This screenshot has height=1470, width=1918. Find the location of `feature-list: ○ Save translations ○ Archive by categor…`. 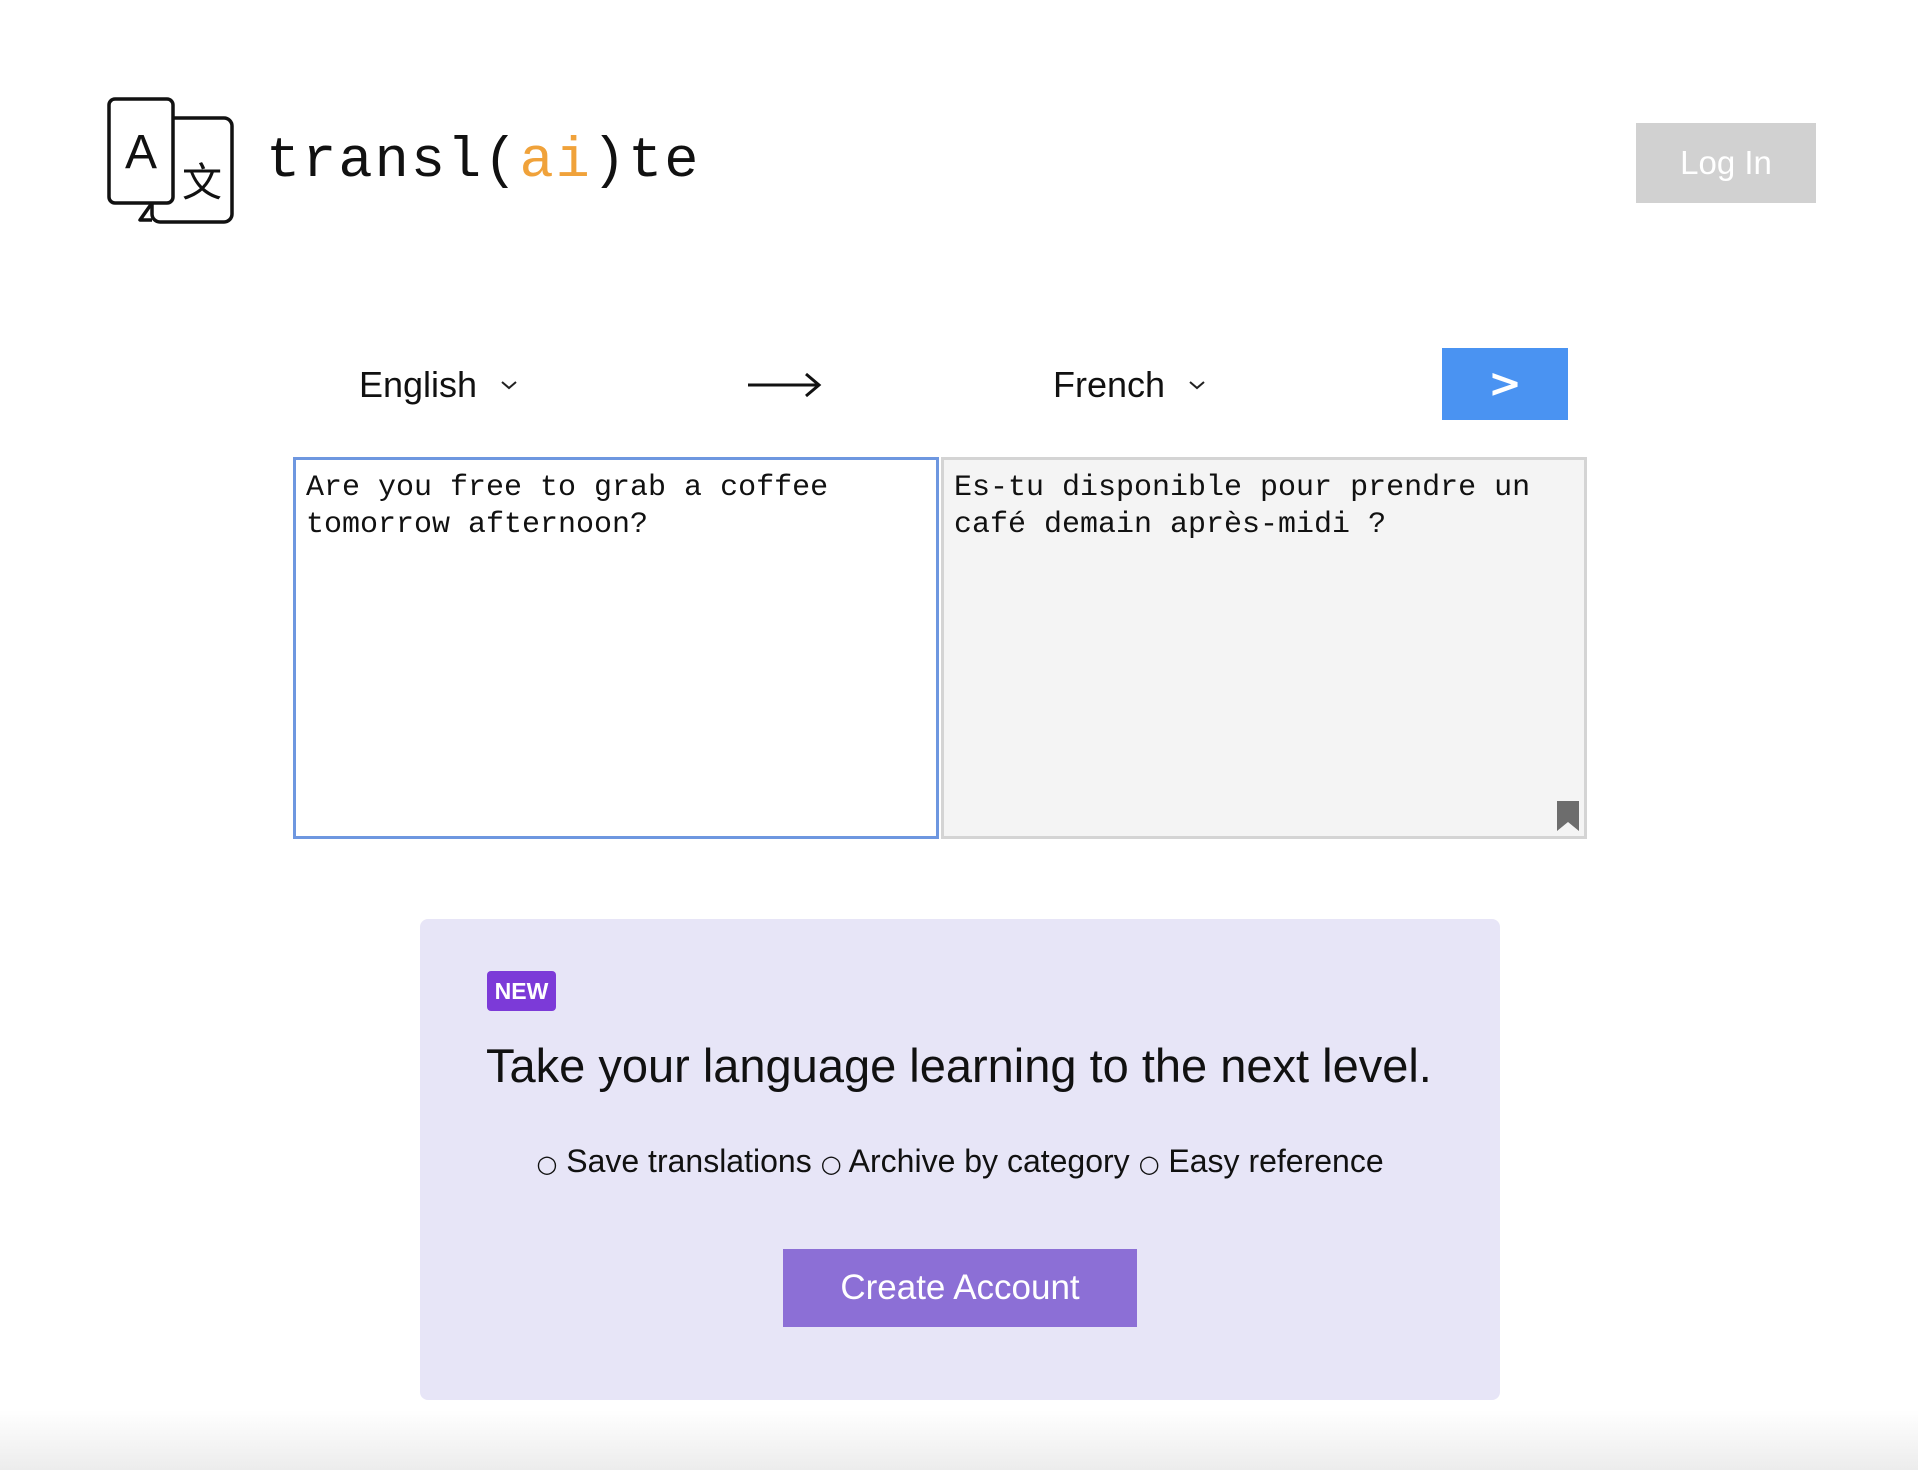

feature-list: ○ Save translations ○ Archive by categor… is located at coordinates (960, 1162).